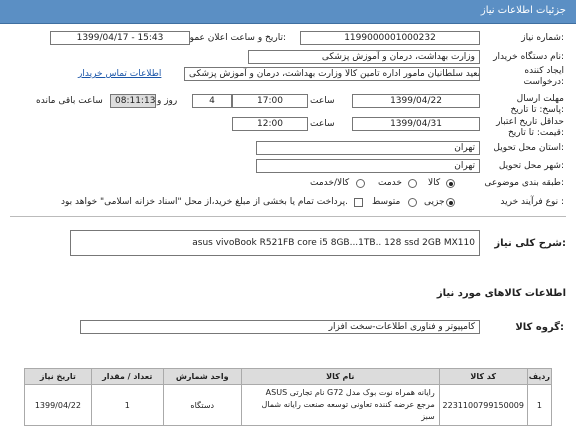 The image size is (576, 426). What do you see at coordinates (412, 202) in the screenshot?
I see `process-medium-radio` at bounding box center [412, 202].